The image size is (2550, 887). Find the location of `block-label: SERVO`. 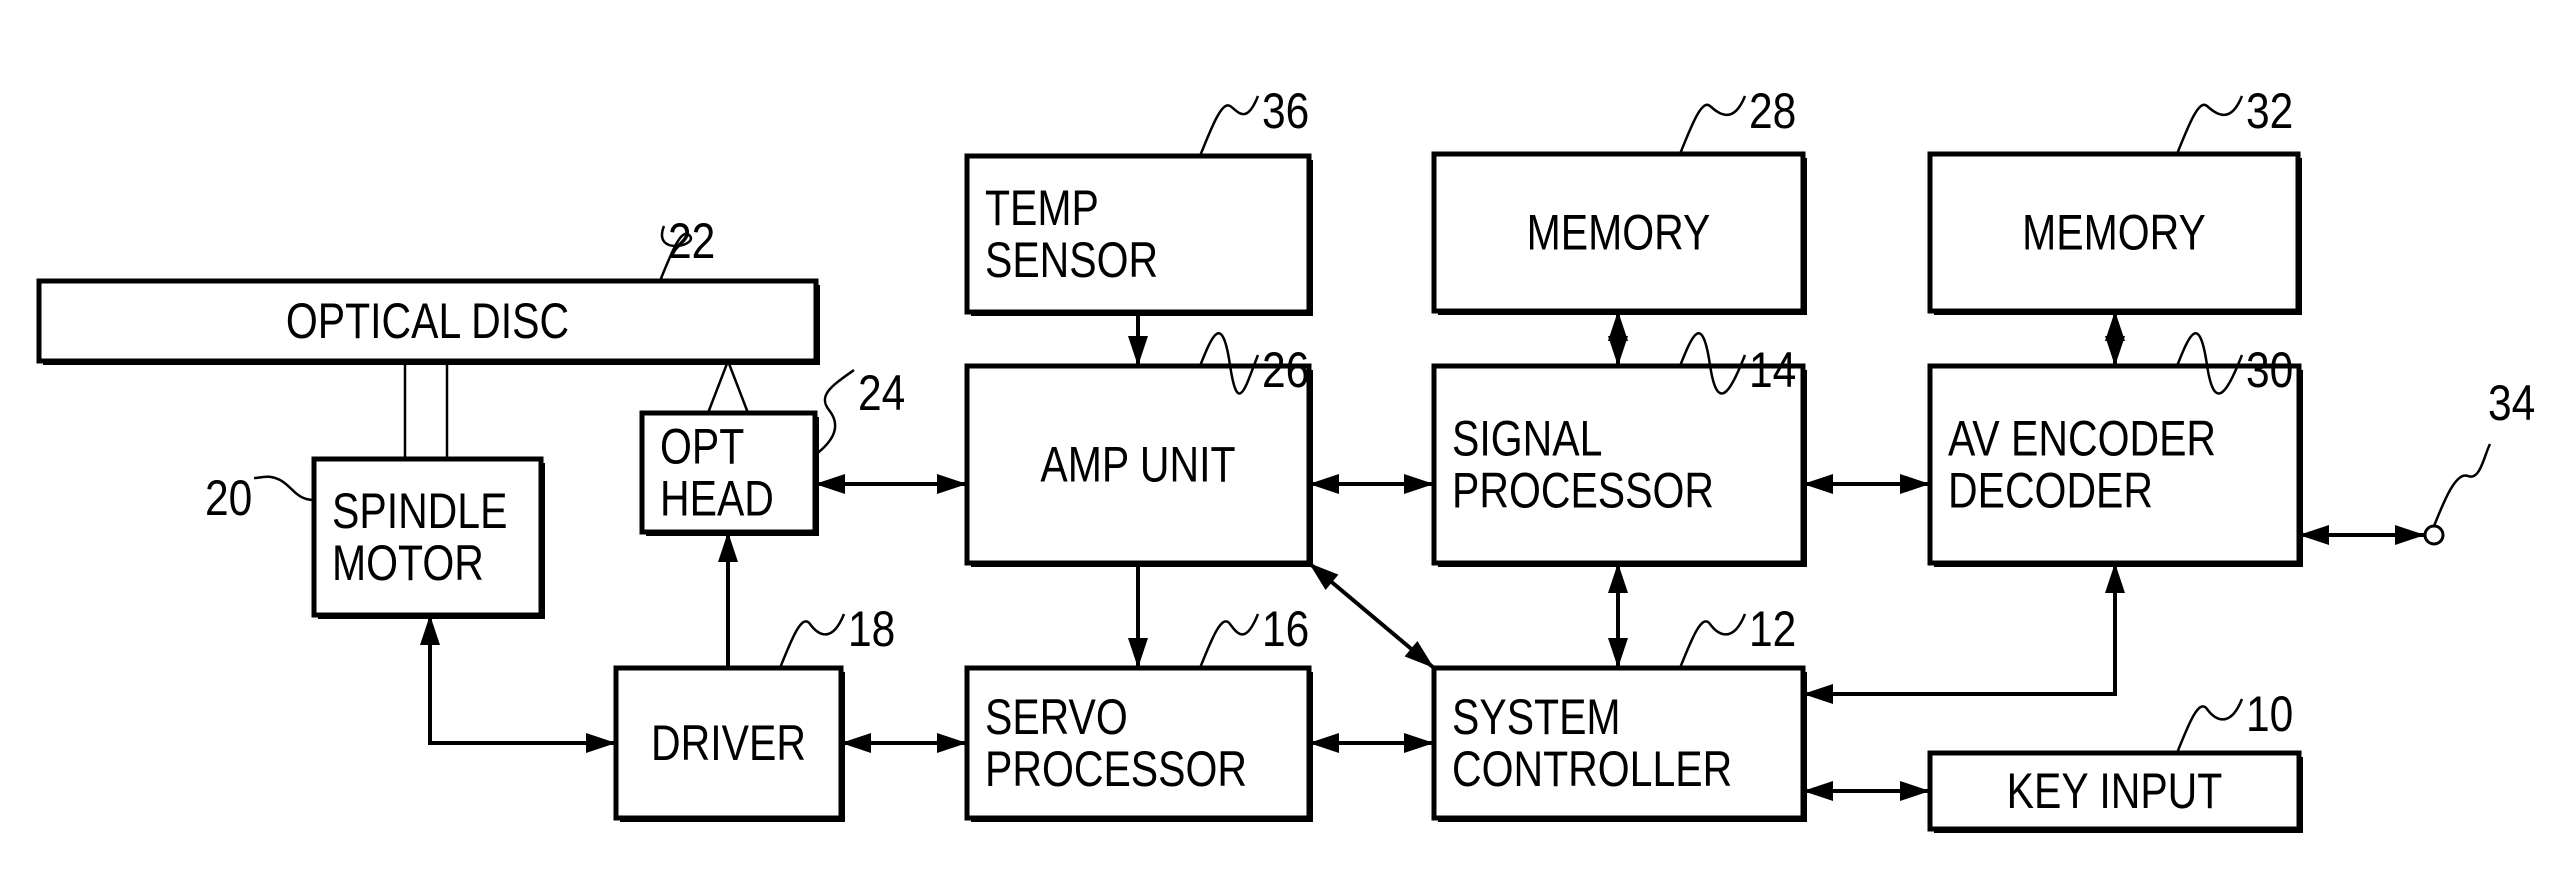

block-label: SERVO is located at coordinates (1056, 717).